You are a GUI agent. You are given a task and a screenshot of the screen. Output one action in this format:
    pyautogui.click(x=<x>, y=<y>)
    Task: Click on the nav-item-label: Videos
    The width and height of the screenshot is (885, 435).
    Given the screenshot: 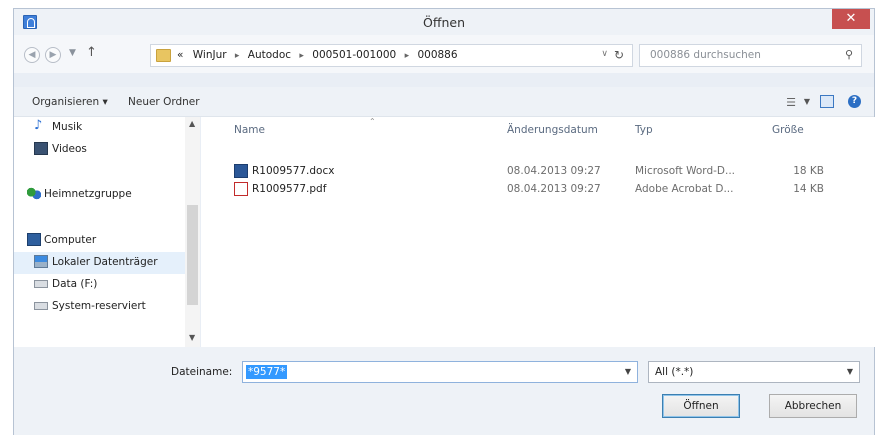 What is the action you would take?
    pyautogui.click(x=69, y=149)
    